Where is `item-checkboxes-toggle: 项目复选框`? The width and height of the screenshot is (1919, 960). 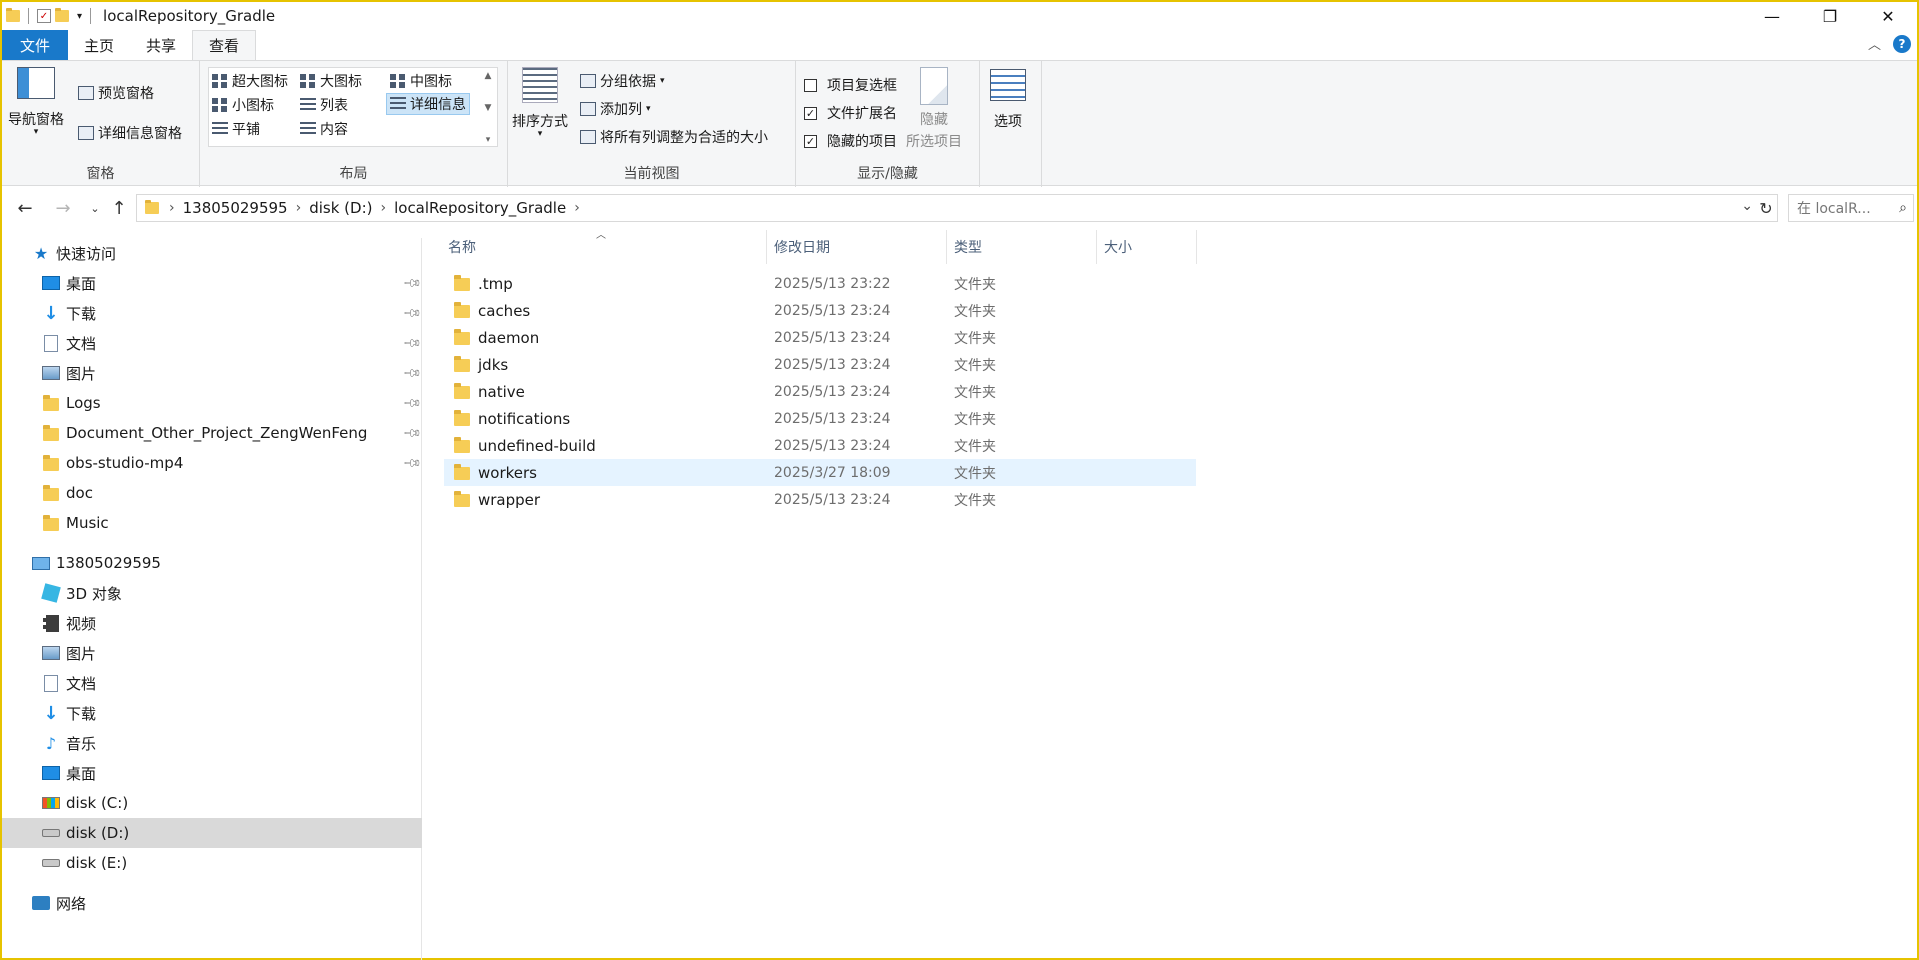 item-checkboxes-toggle: 项目复选框 is located at coordinates (850, 85).